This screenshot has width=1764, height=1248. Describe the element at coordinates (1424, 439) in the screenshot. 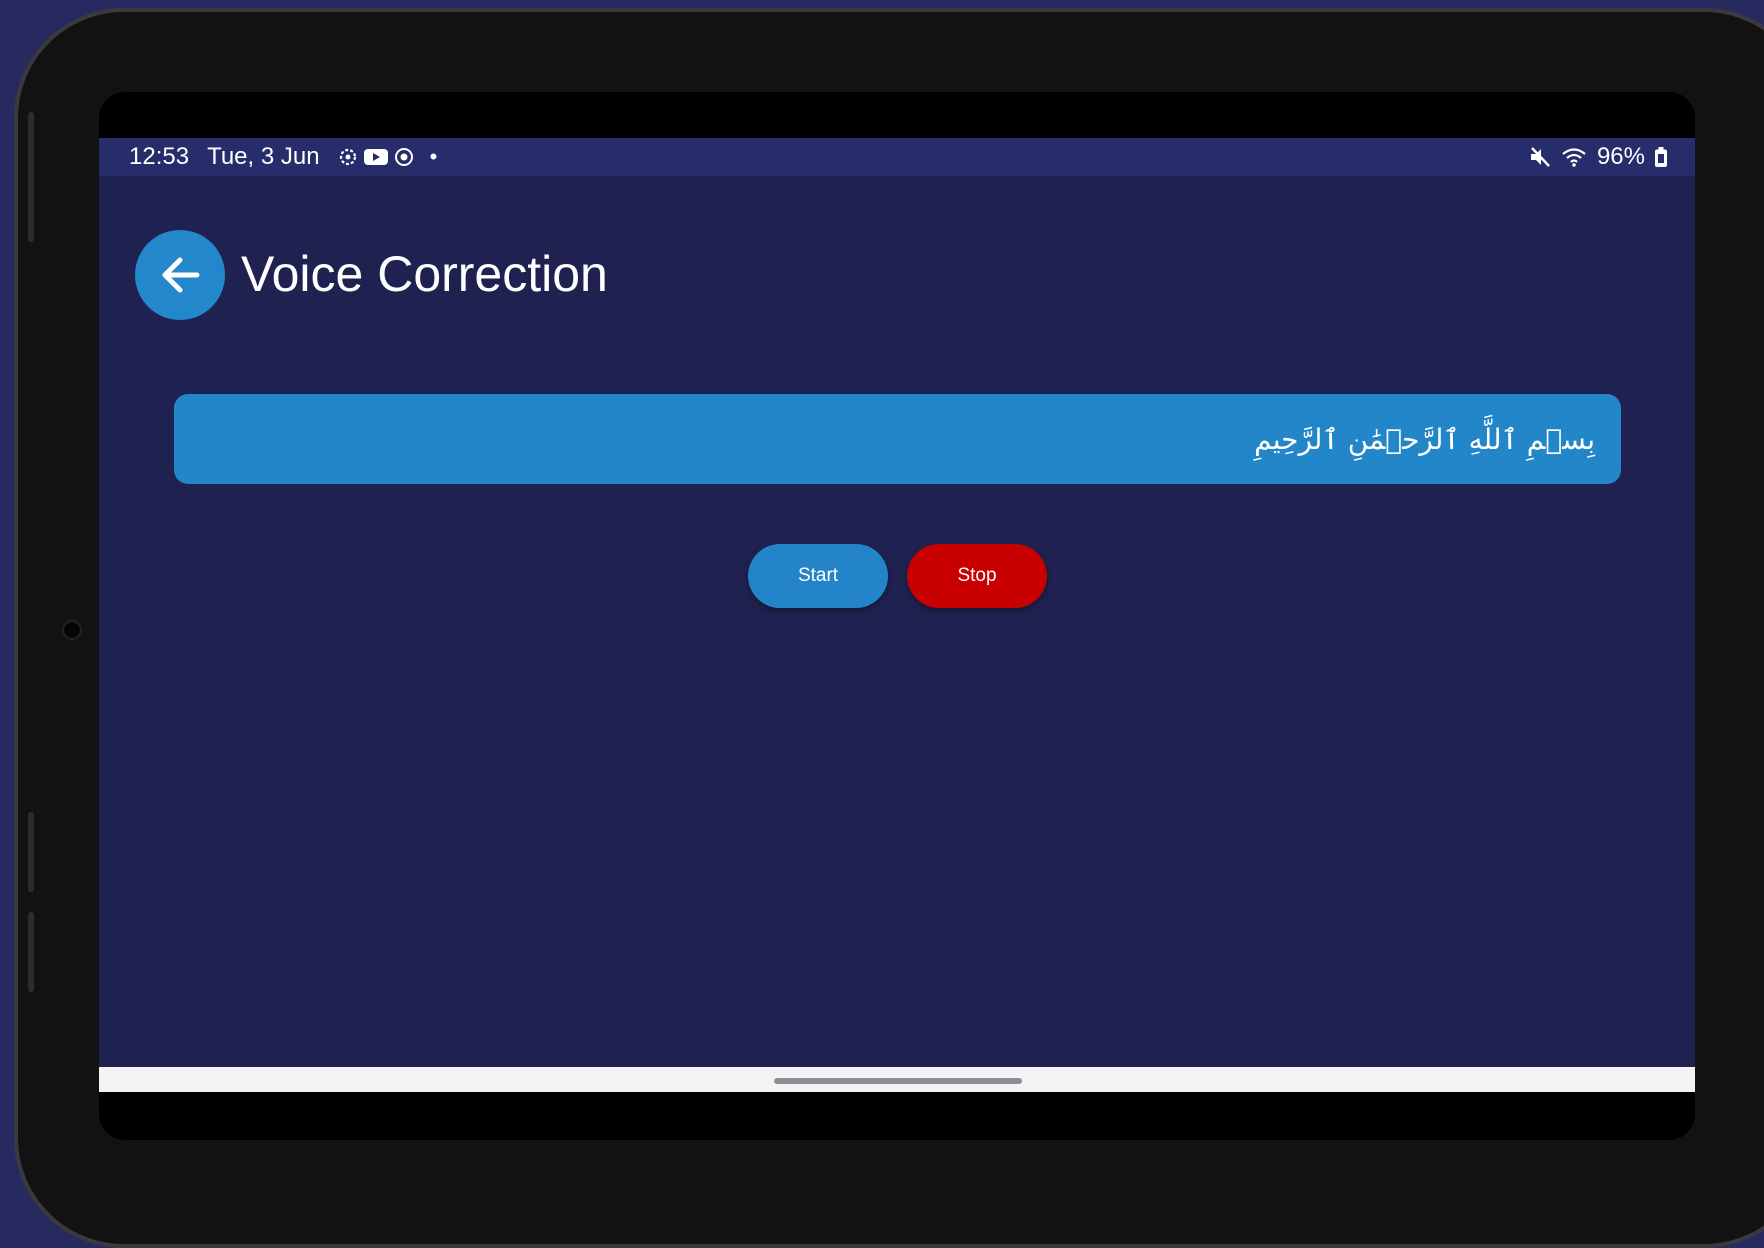

I see `ayah-text: بِسۡمِ ٱللَّهِ ٱلرَّحۡمَٰنِ ٱلرَّحِيمِ` at that location.